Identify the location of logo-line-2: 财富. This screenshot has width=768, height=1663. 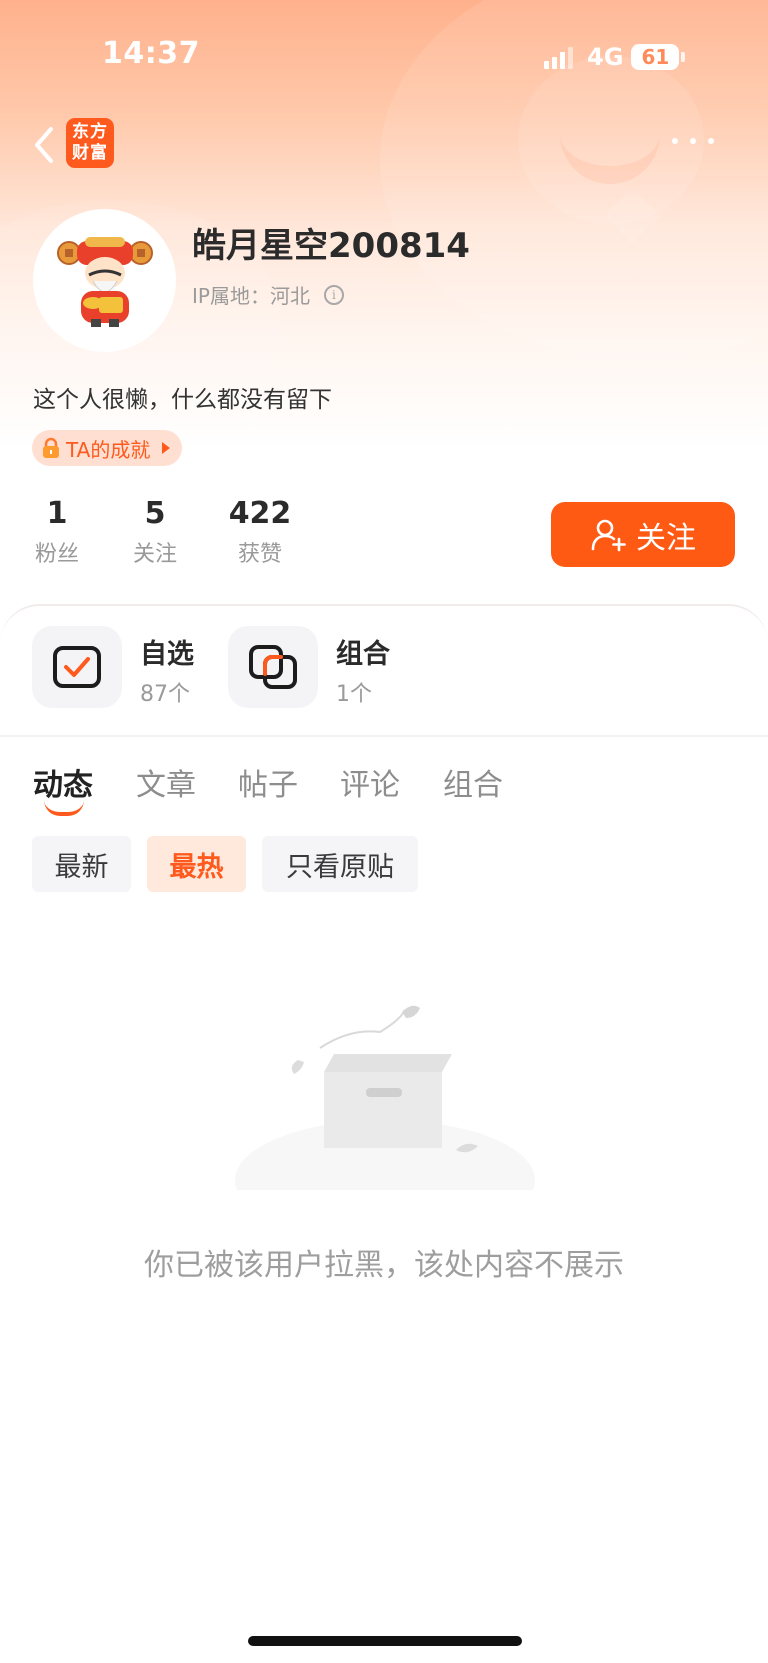
(90, 153).